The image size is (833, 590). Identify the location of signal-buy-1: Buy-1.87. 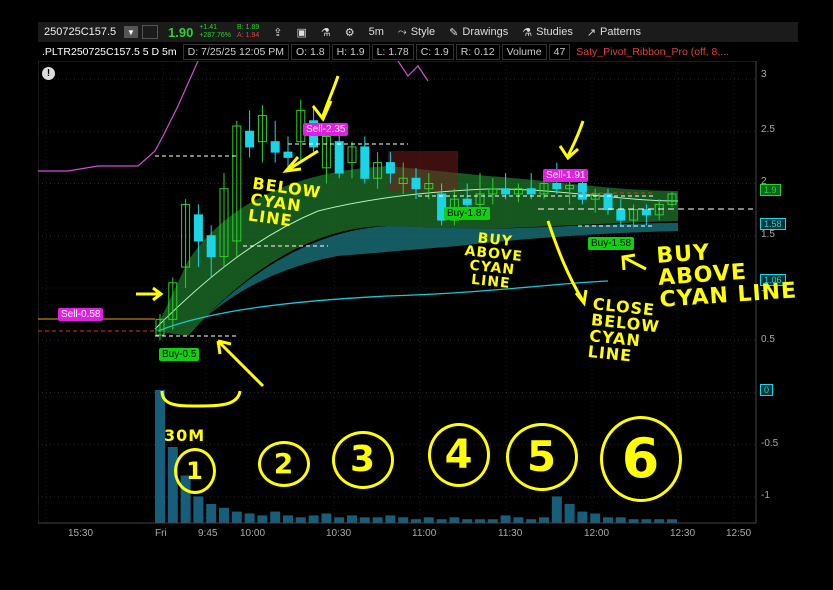
(467, 213).